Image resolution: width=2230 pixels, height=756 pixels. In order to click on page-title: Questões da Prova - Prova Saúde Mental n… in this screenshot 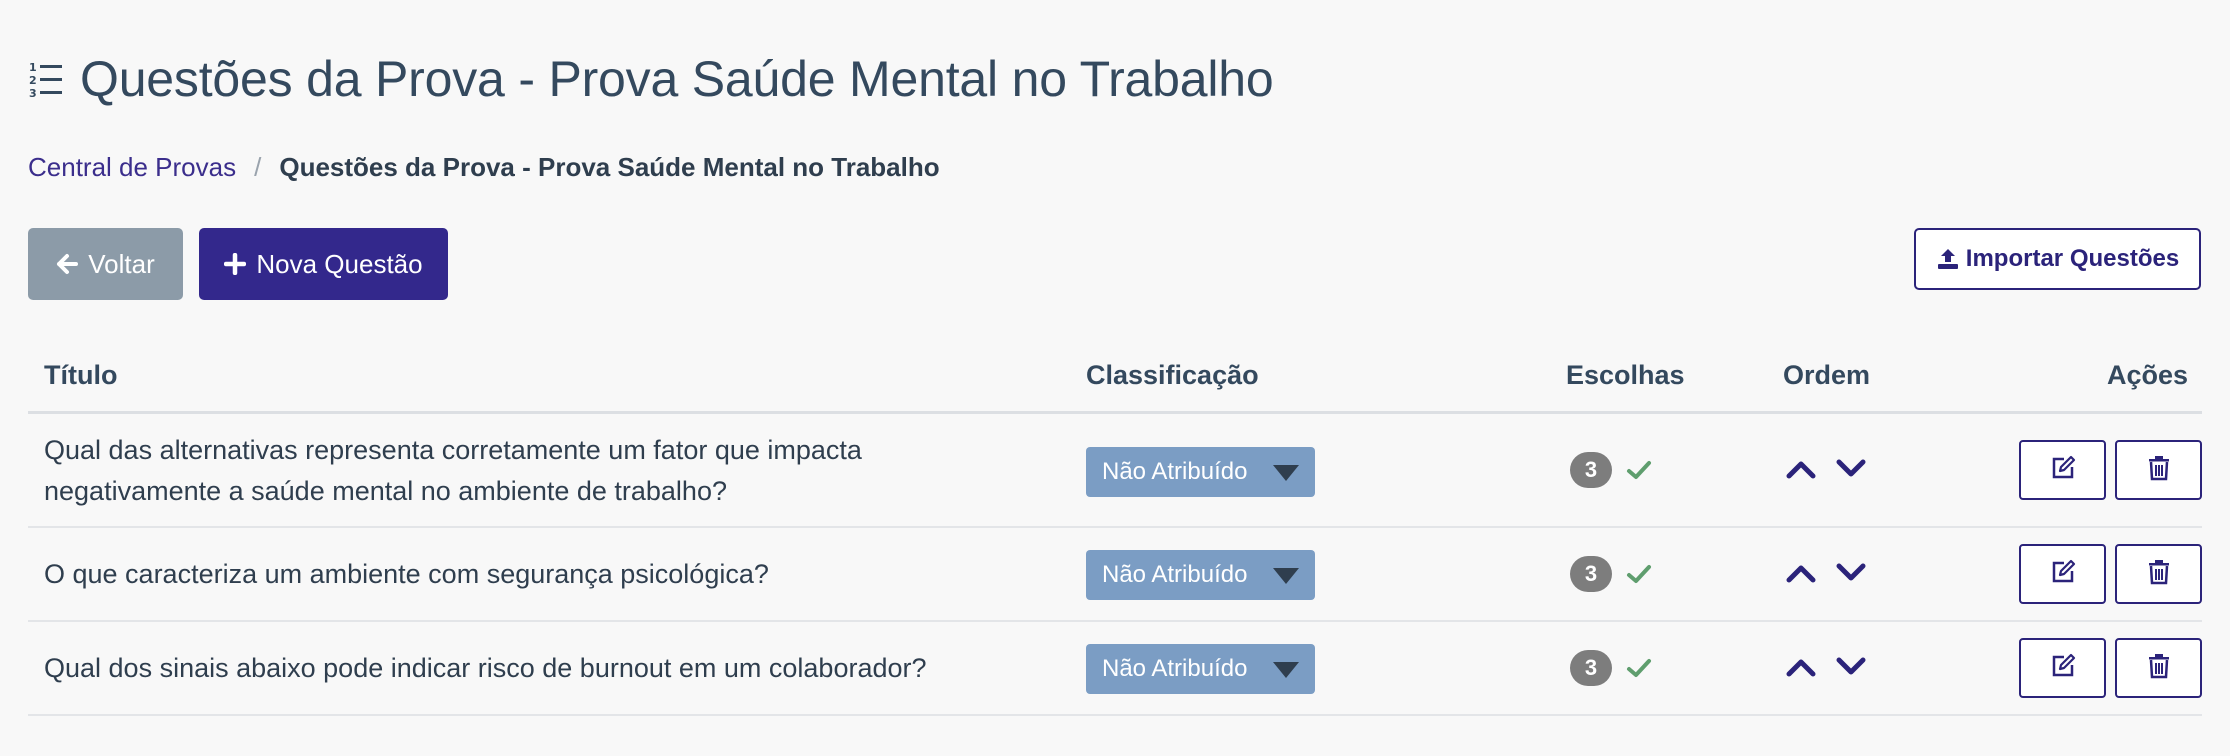, I will do `click(677, 79)`.